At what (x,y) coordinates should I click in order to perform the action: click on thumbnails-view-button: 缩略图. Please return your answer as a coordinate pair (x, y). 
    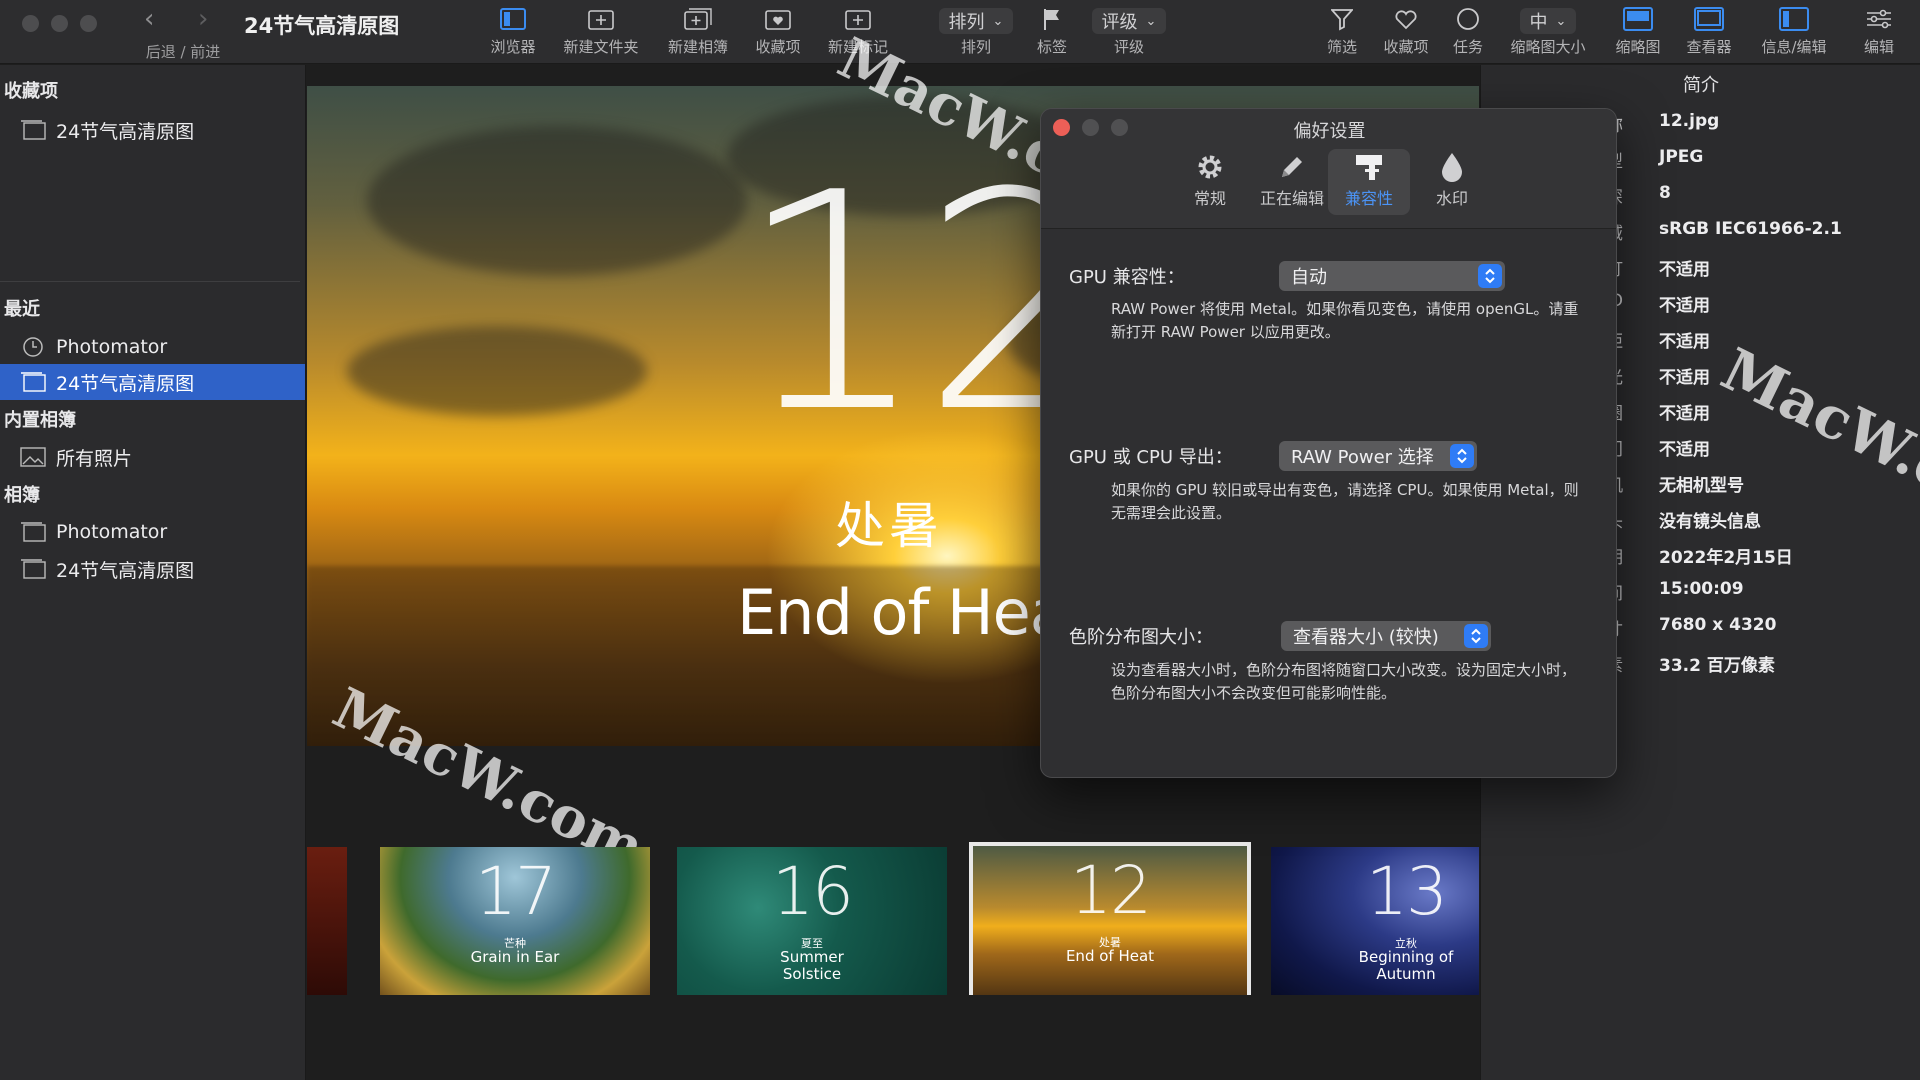
    Looking at the image, I should click on (1638, 32).